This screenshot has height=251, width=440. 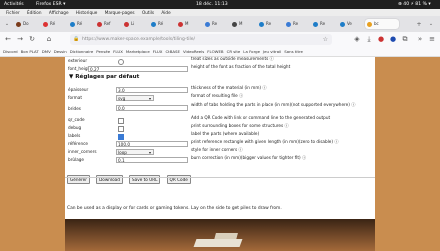 What do you see at coordinates (432, 39) in the screenshot?
I see `app-menu-icon: ≡` at bounding box center [432, 39].